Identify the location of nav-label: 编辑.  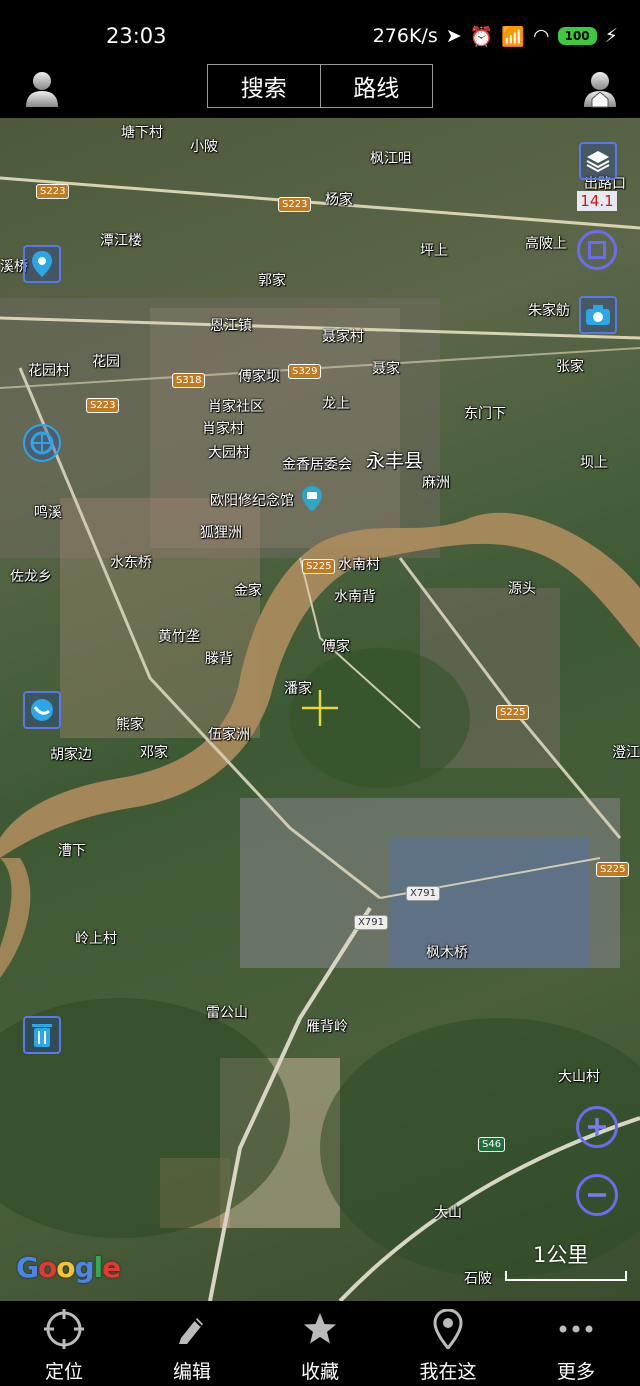
(191, 1372).